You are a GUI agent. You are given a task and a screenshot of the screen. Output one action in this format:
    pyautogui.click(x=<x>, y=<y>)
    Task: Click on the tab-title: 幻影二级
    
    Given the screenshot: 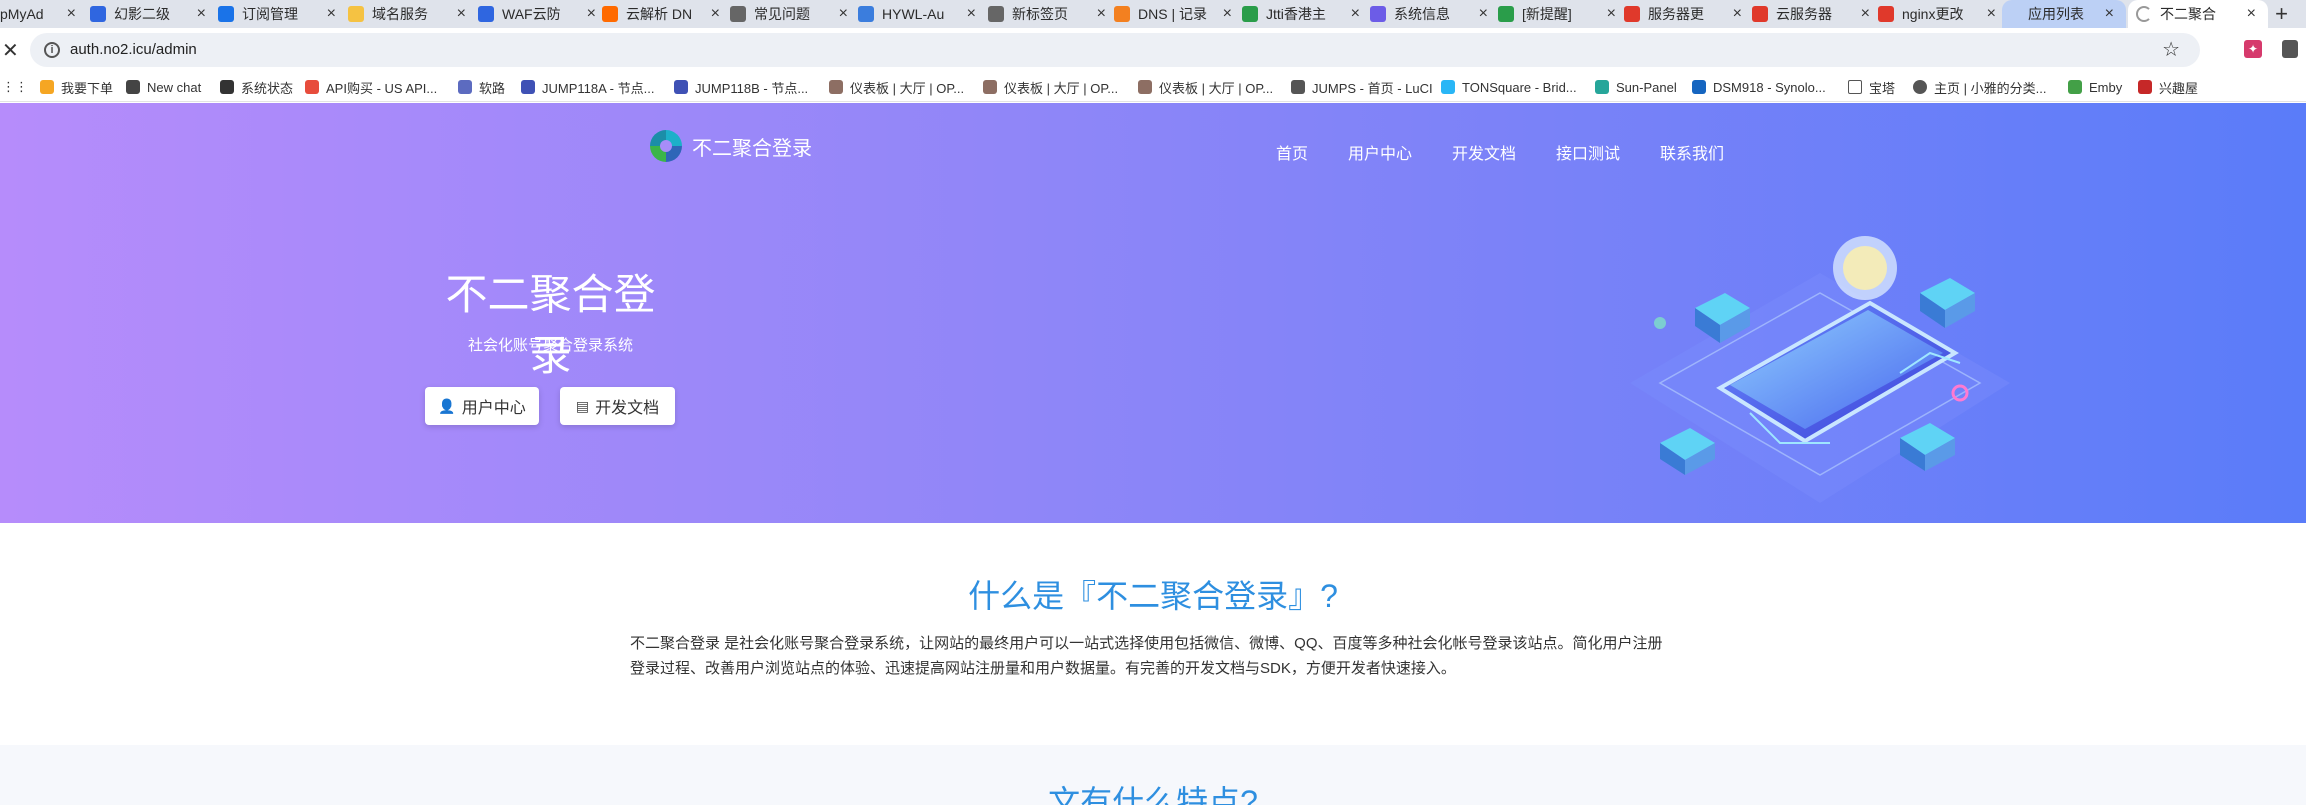 What is the action you would take?
    pyautogui.click(x=142, y=14)
    